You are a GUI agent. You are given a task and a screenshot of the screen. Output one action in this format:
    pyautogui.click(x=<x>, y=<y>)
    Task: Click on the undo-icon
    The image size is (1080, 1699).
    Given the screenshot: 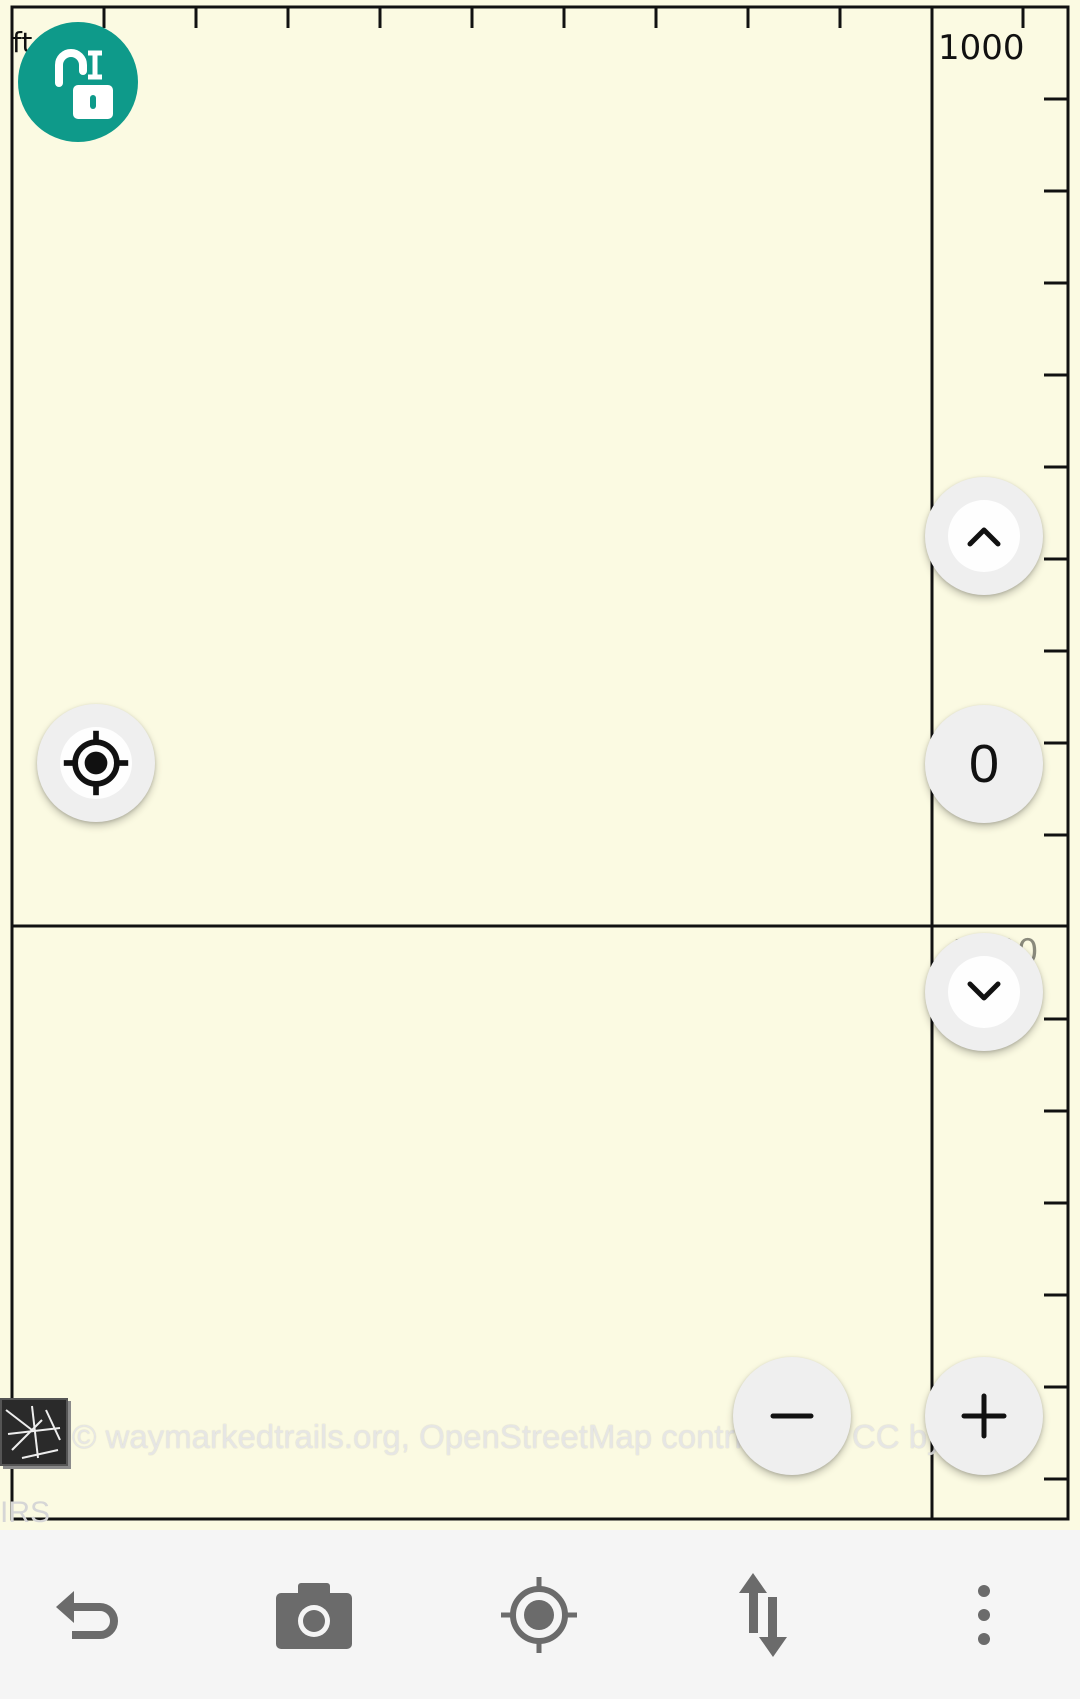 What is the action you would take?
    pyautogui.click(x=87, y=1615)
    